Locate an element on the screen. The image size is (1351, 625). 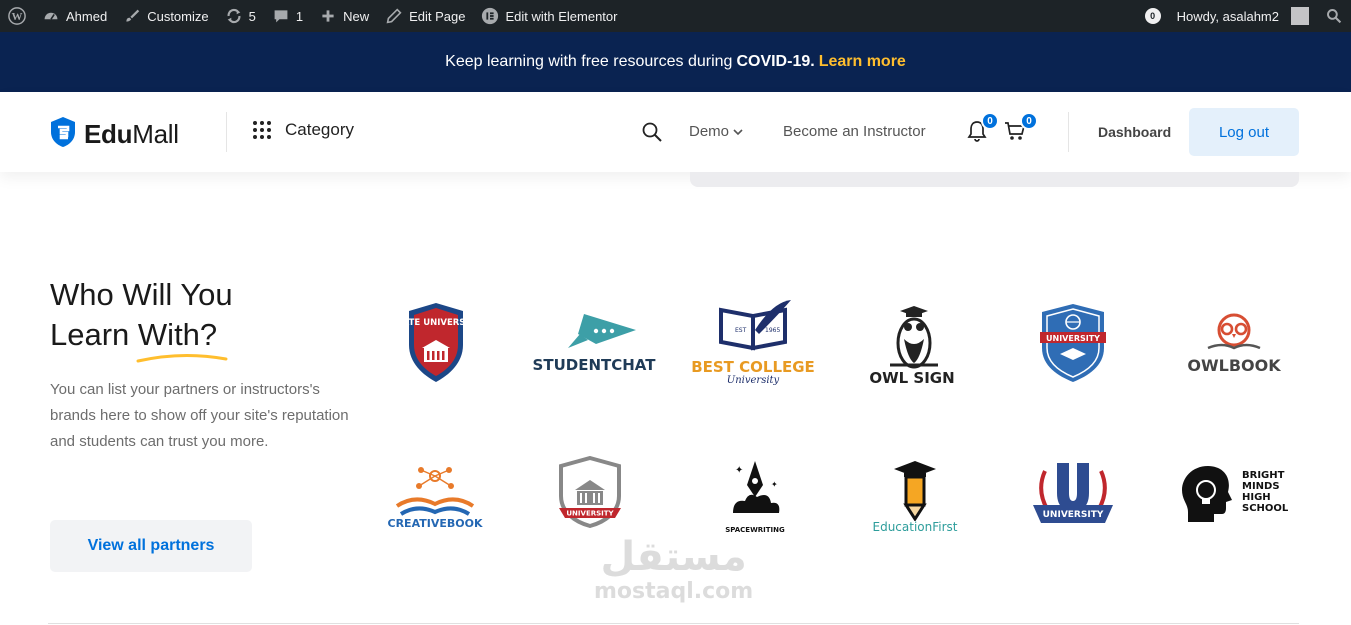
brush-icon is located at coordinates (132, 16).